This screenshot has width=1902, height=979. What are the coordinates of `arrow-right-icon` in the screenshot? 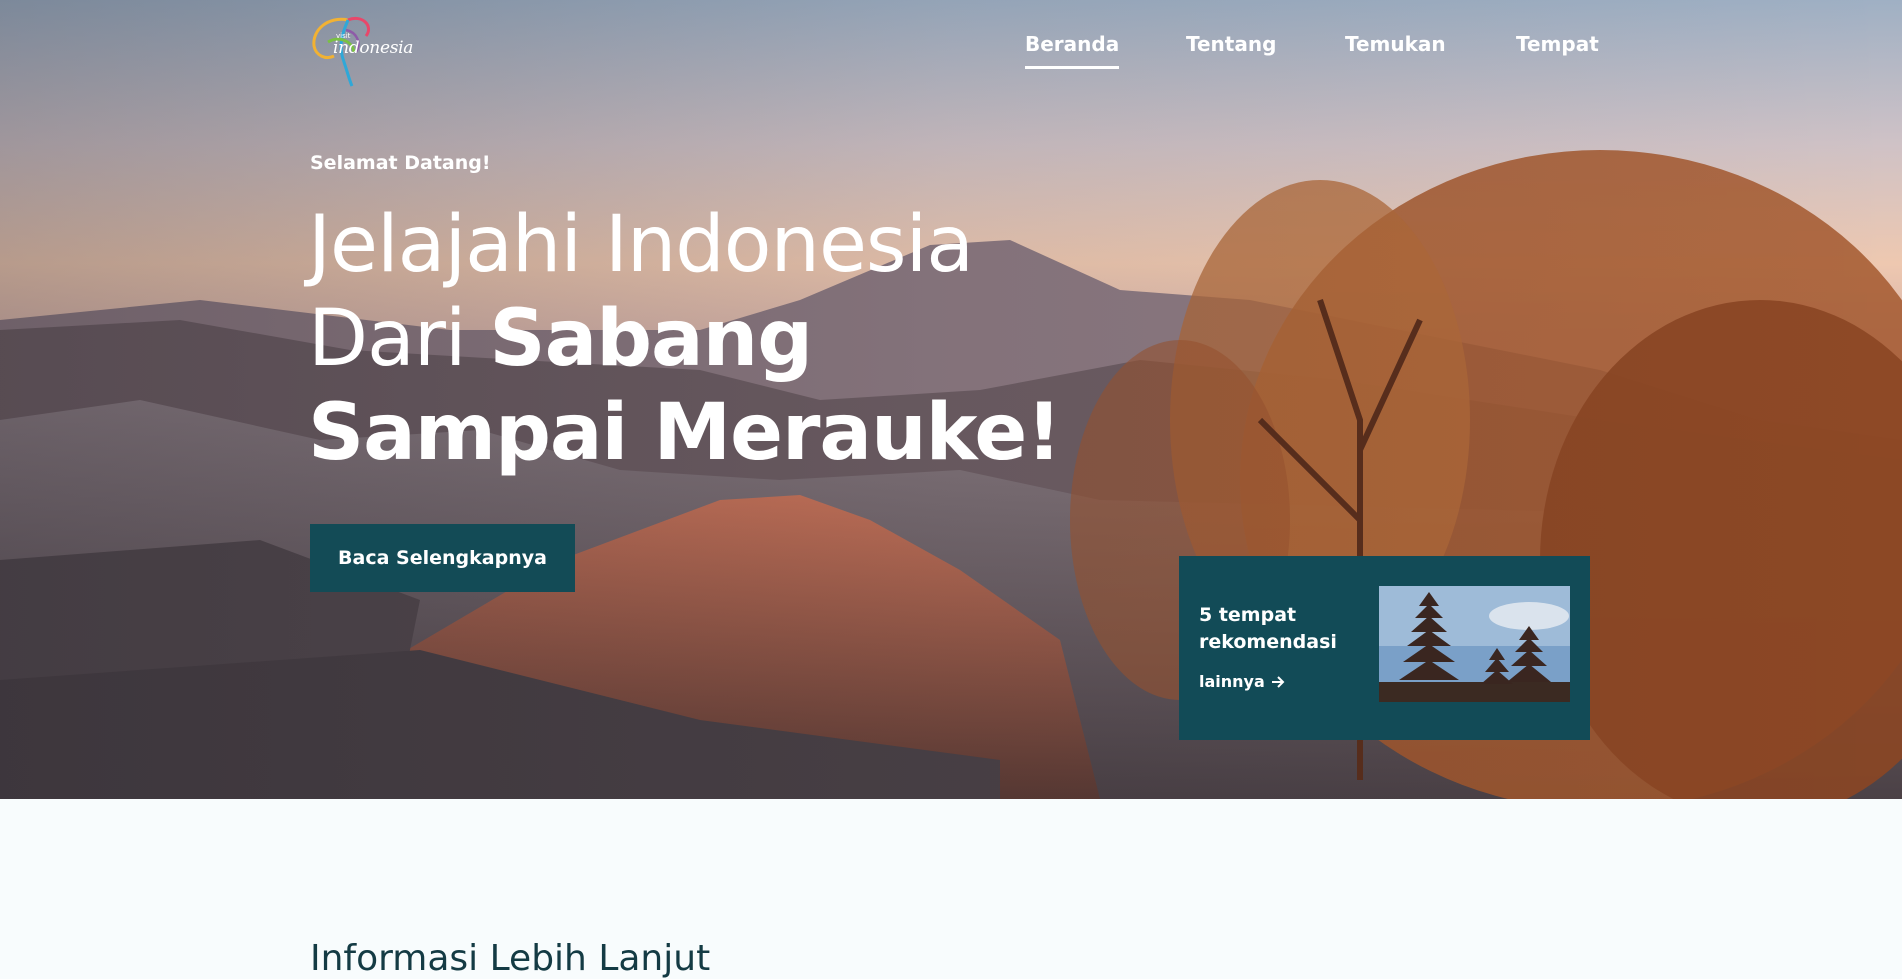 It's located at (1278, 681).